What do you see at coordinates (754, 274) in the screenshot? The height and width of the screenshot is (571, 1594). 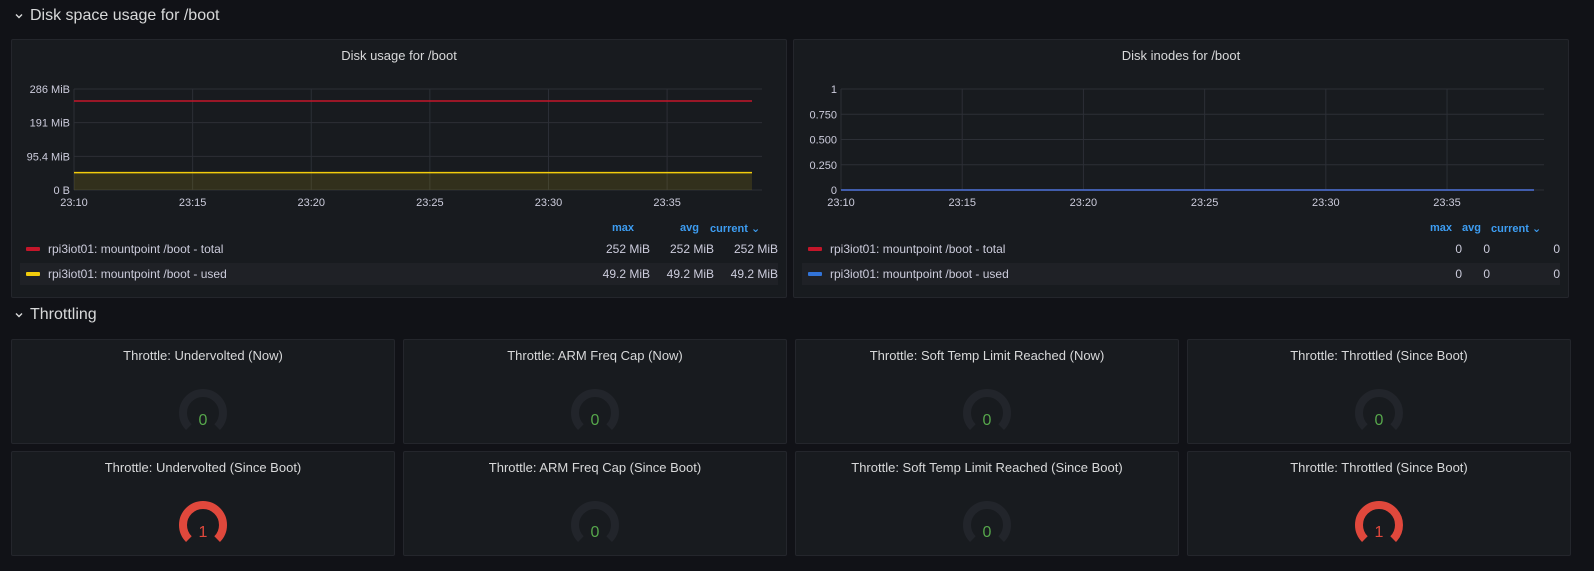 I see `series-current: 49.2 MiB` at bounding box center [754, 274].